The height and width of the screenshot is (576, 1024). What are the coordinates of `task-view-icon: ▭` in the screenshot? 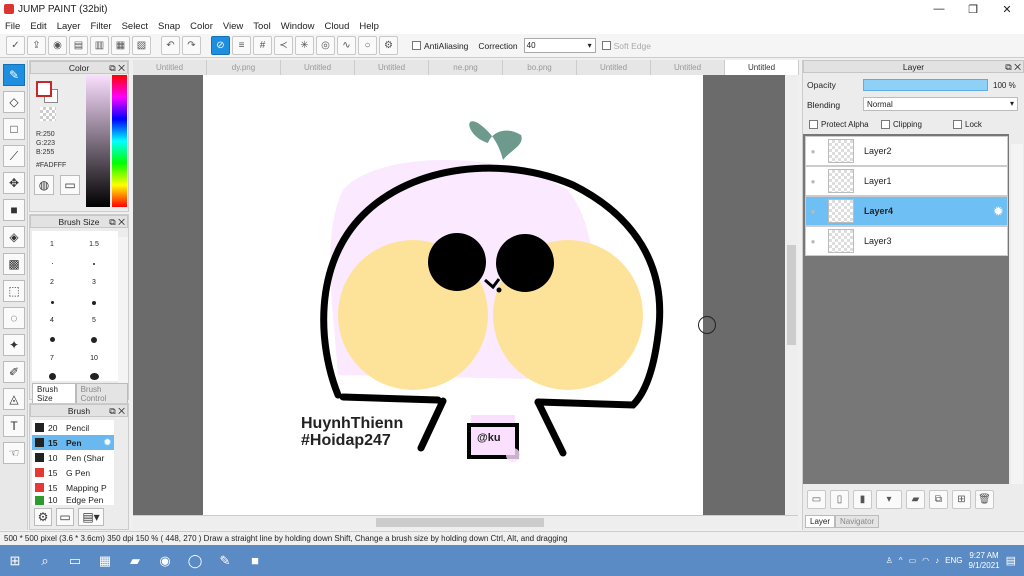 It's located at (75, 560).